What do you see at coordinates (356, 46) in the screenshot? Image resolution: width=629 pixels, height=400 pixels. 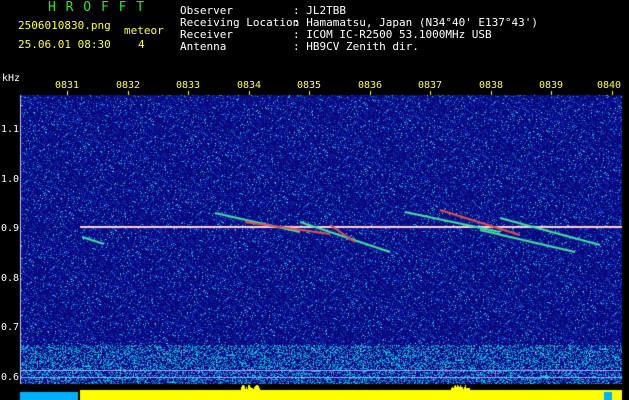 I see `antenna-value: : HB9CV Zenith dir.` at bounding box center [356, 46].